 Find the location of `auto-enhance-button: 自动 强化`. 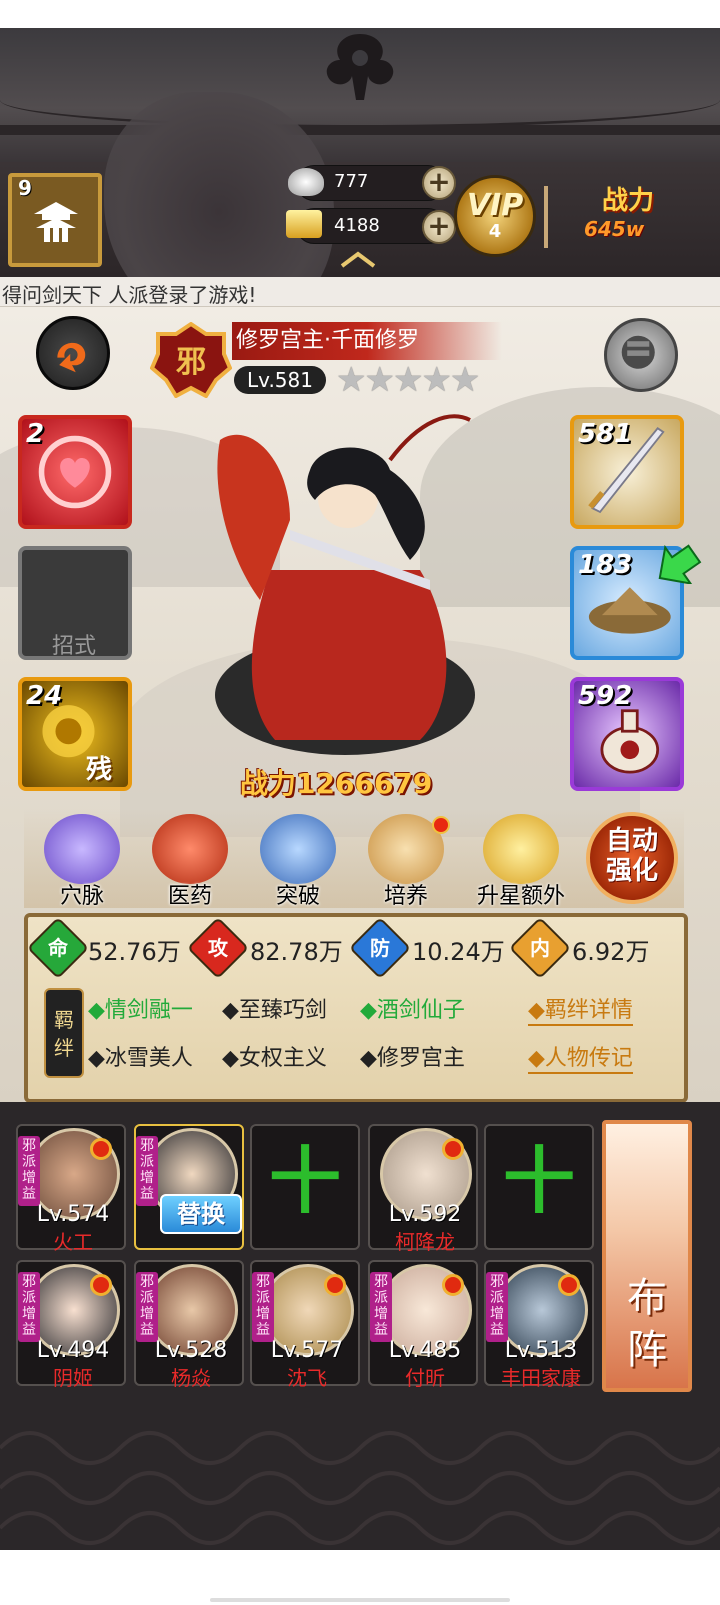

auto-enhance-button: 自动 强化 is located at coordinates (632, 858).